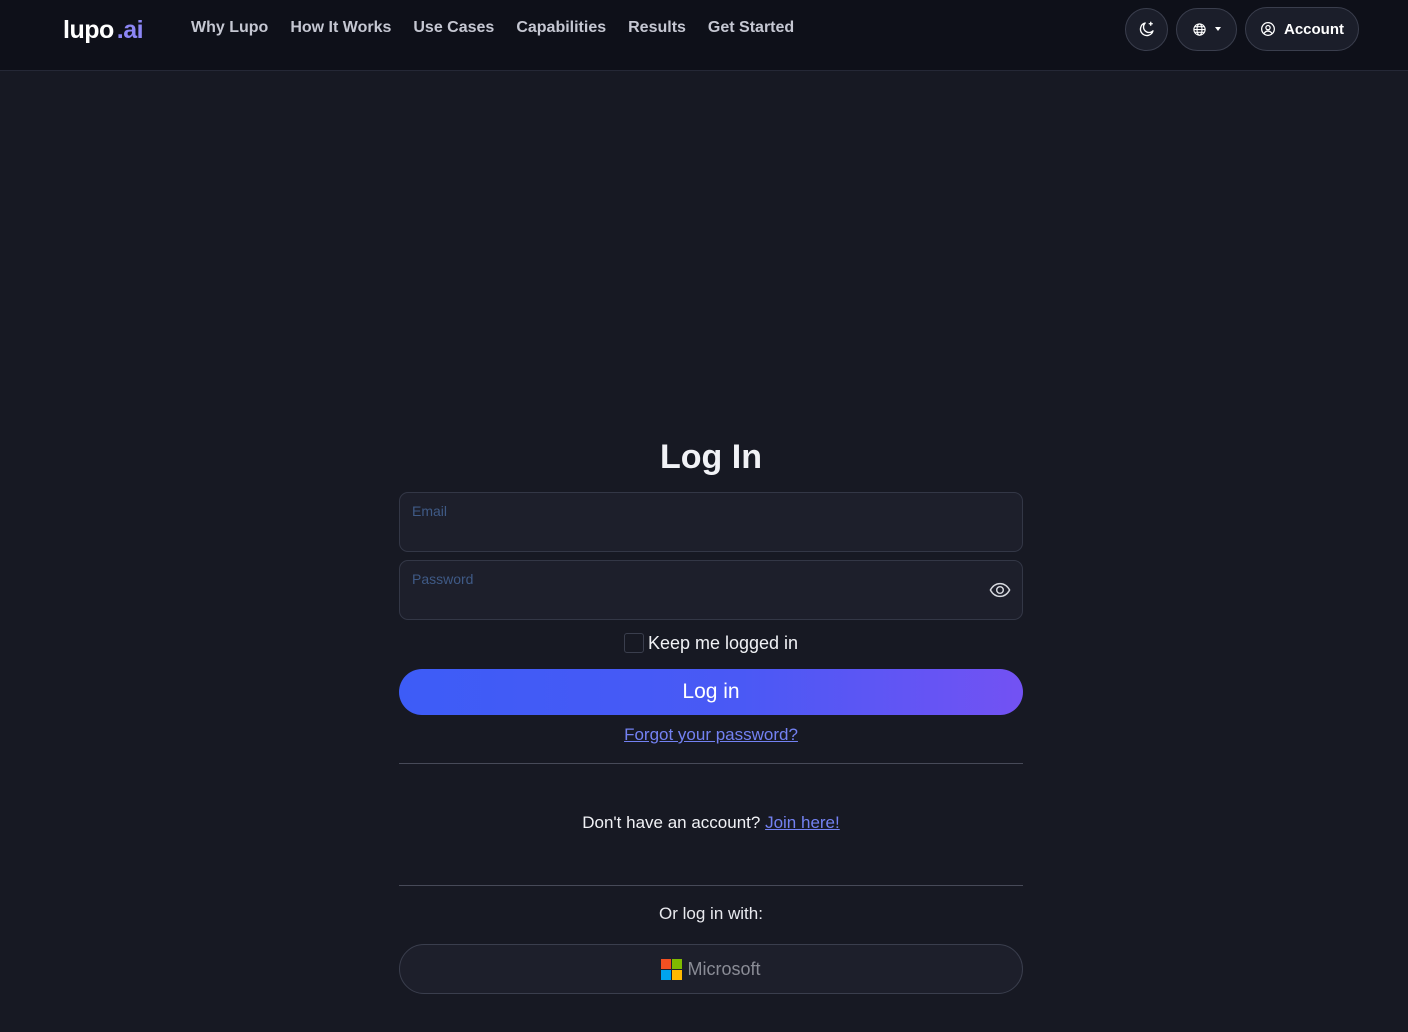 Image resolution: width=1408 pixels, height=1032 pixels. I want to click on theme-toggle-button, so click(1146, 29).